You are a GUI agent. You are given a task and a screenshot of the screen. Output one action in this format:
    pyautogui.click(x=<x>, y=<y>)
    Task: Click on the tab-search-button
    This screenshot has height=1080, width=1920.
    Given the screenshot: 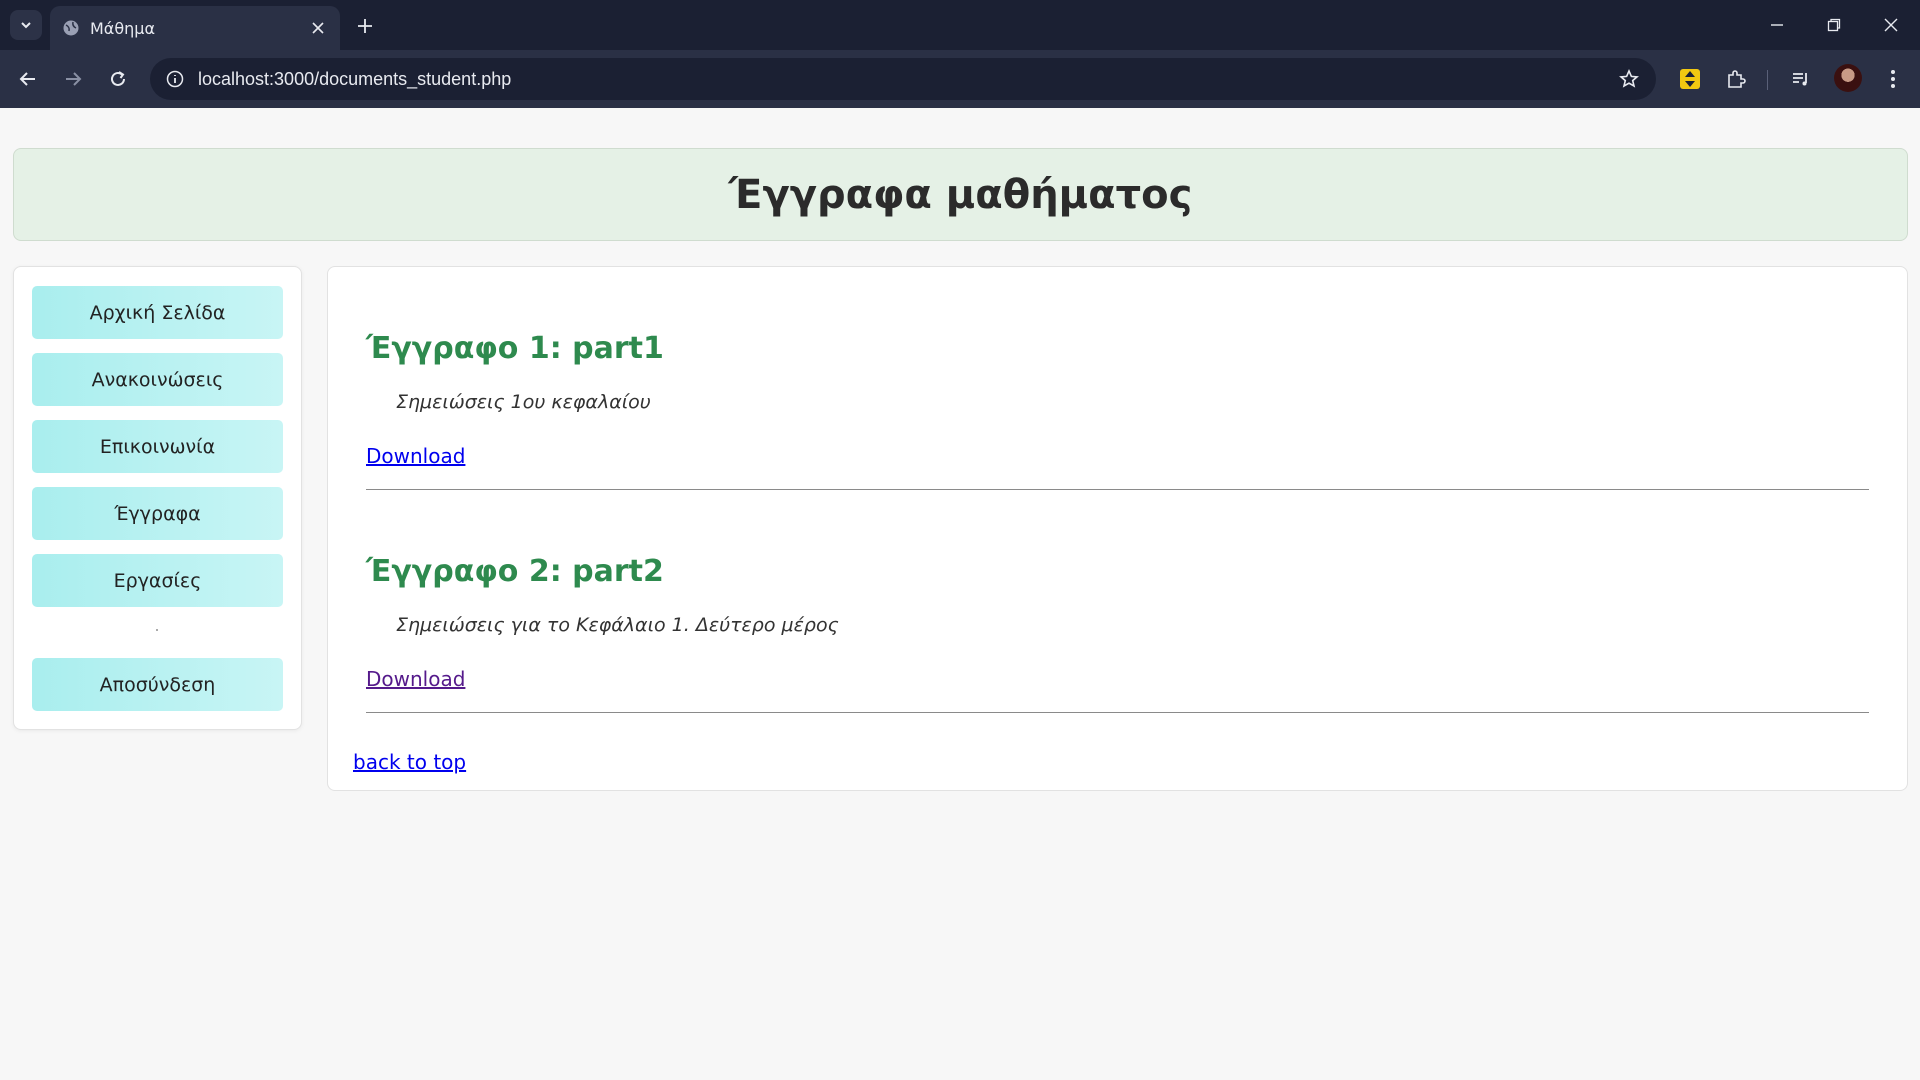 What is the action you would take?
    pyautogui.click(x=26, y=25)
    